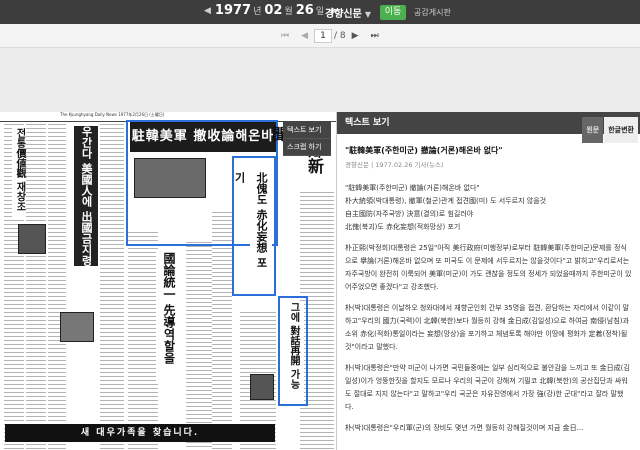 The height and width of the screenshot is (450, 640). Describe the element at coordinates (304, 36) in the screenshot. I see `previous-page-icon: ◀` at that location.